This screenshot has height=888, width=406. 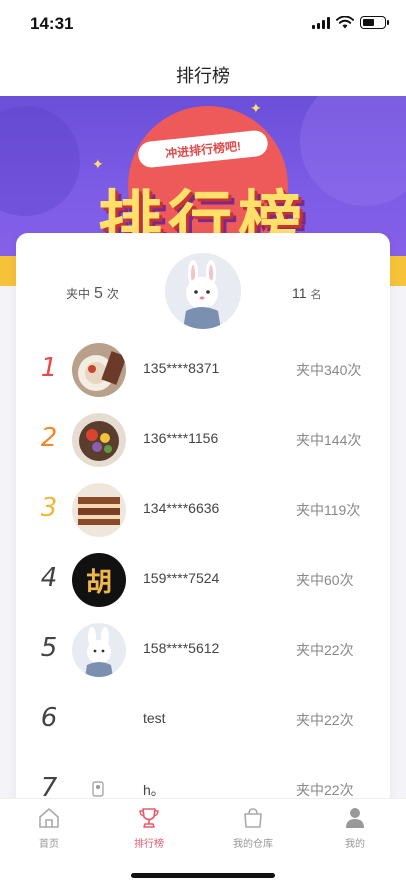 I want to click on user-avatar: 胡, so click(x=99, y=580).